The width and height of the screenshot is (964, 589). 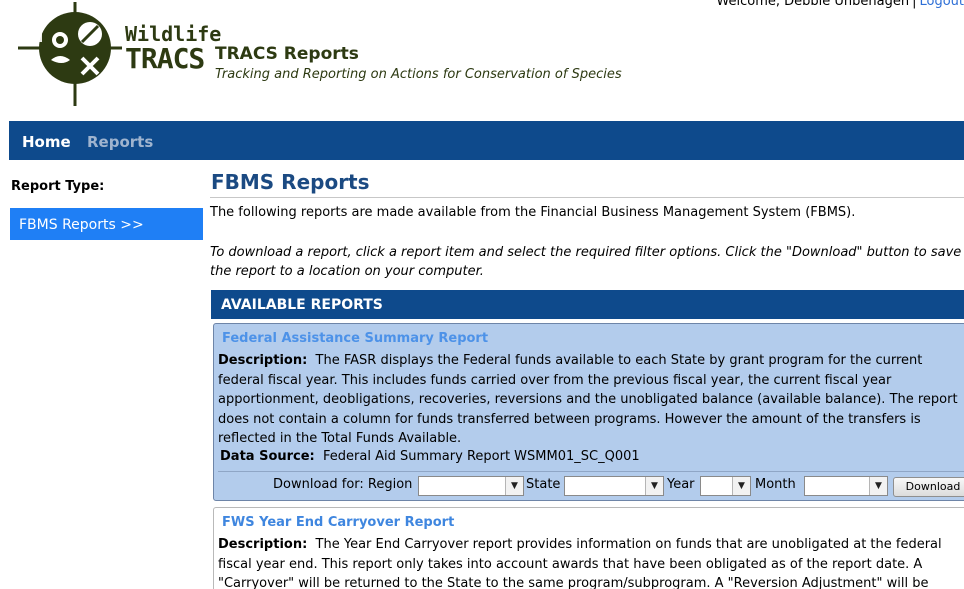 What do you see at coordinates (287, 54) in the screenshot?
I see `app-title: TRACS Reports` at bounding box center [287, 54].